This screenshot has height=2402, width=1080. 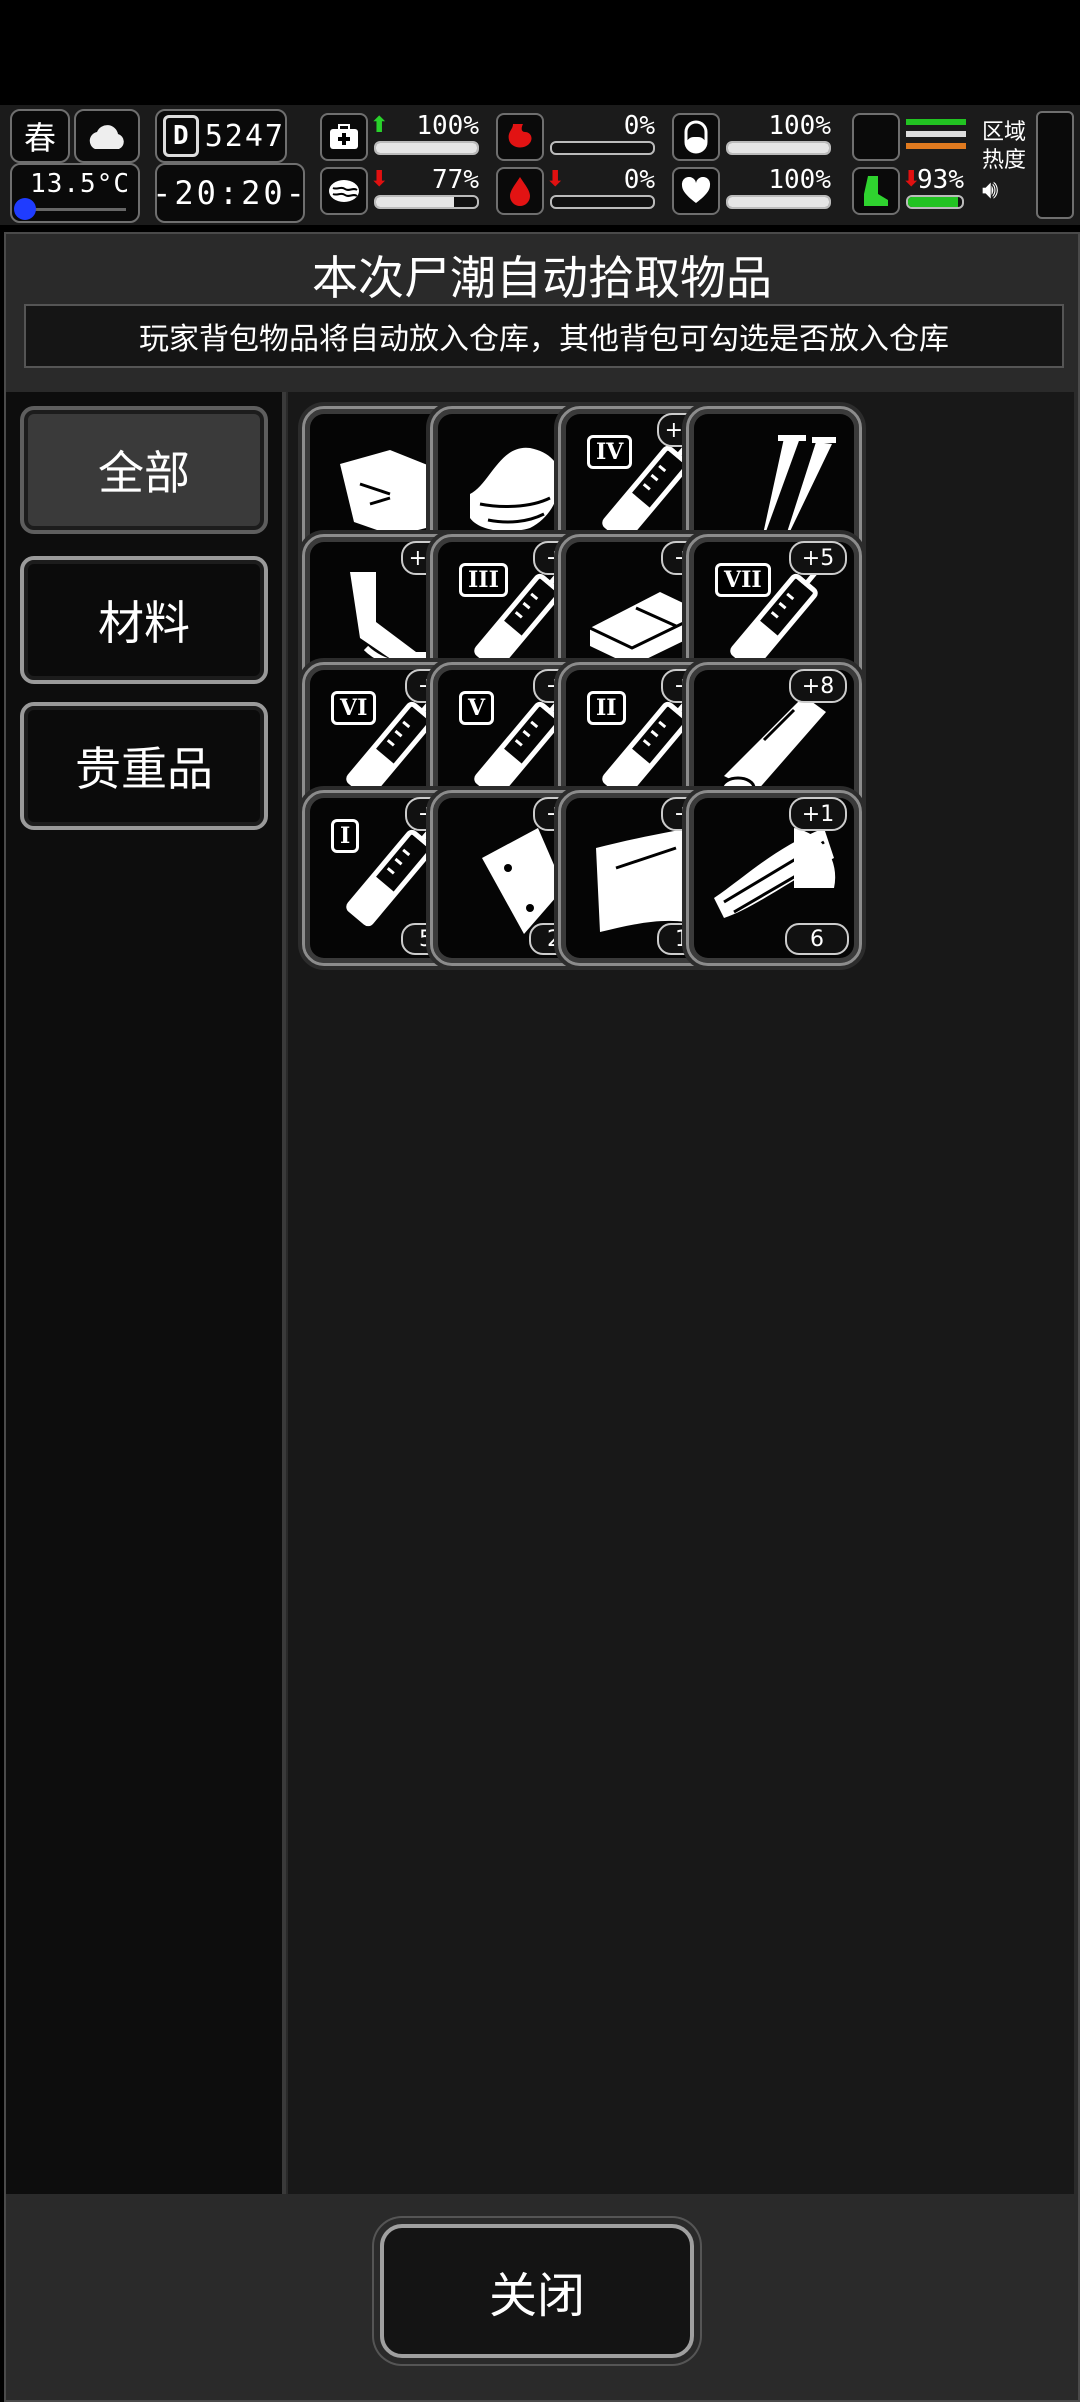 I want to click on tier-badge: V, so click(x=477, y=708).